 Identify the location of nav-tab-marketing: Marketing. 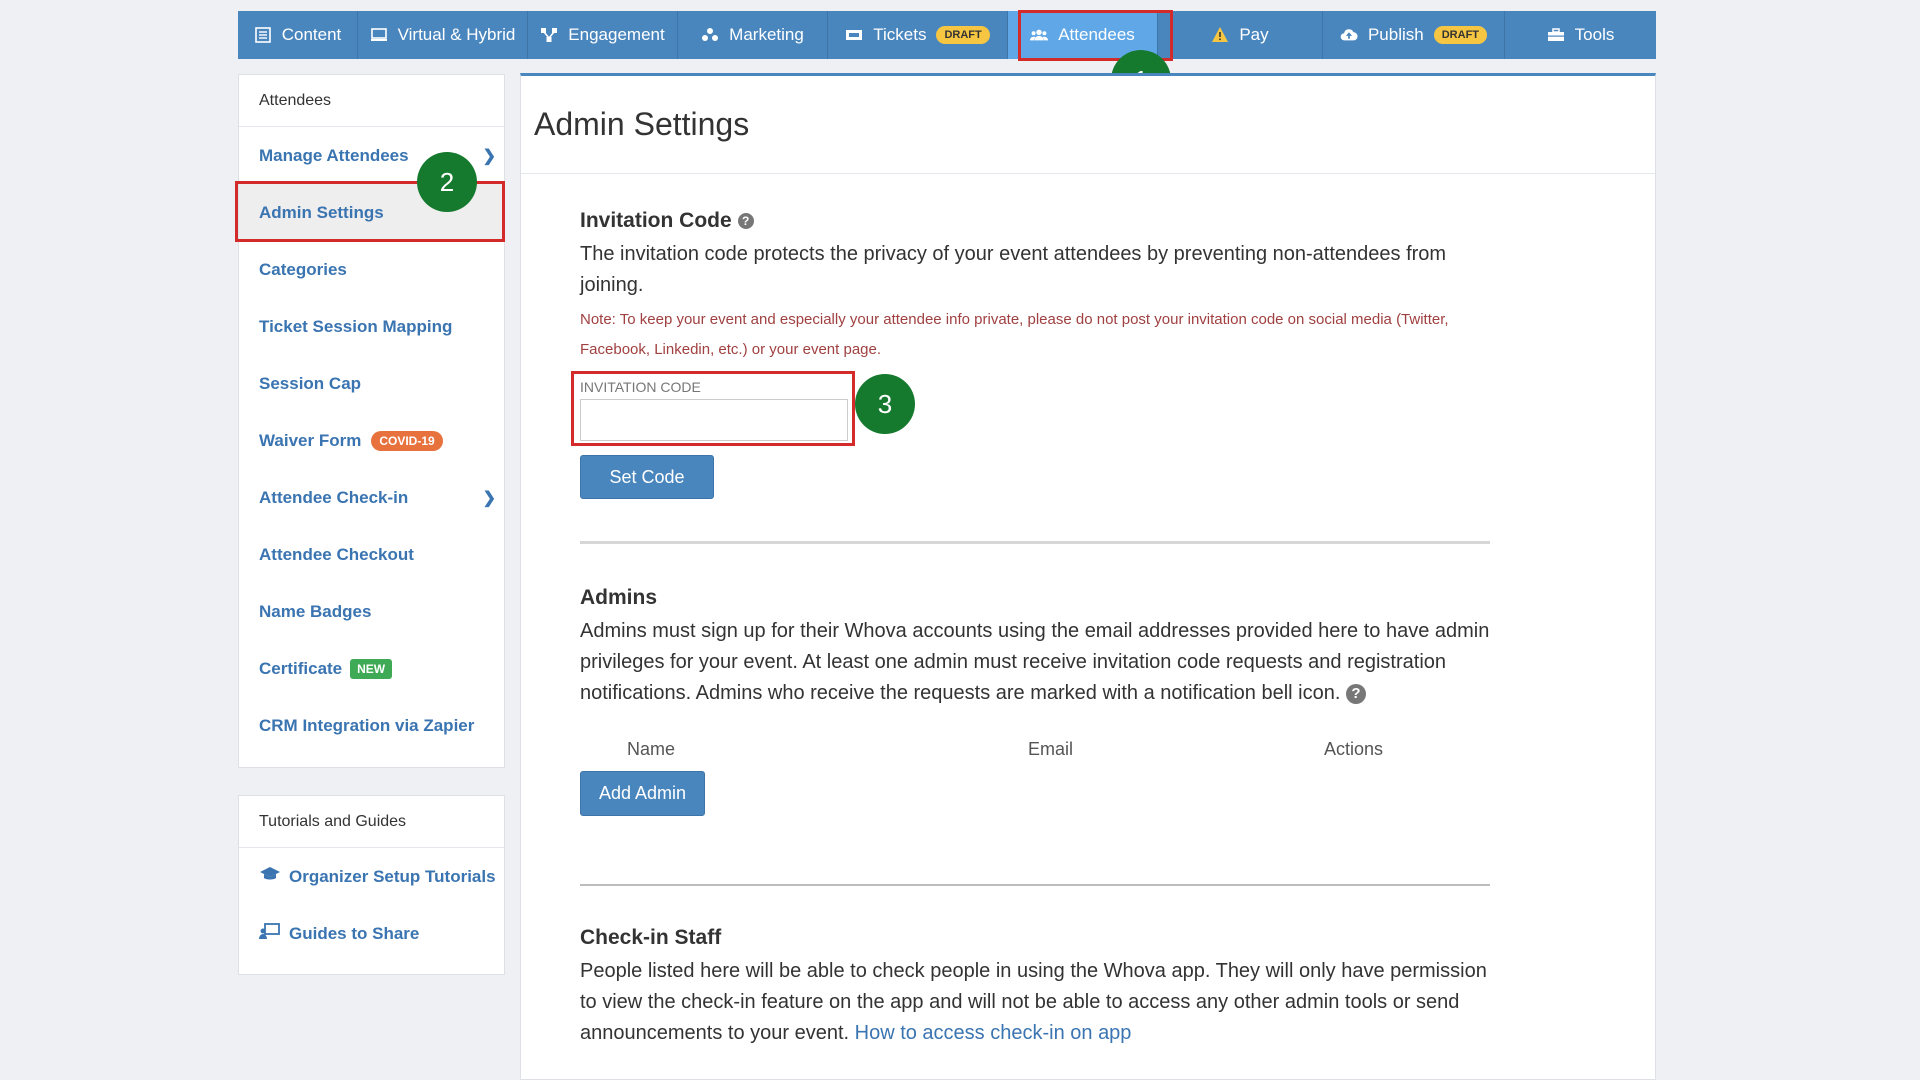
(753, 35).